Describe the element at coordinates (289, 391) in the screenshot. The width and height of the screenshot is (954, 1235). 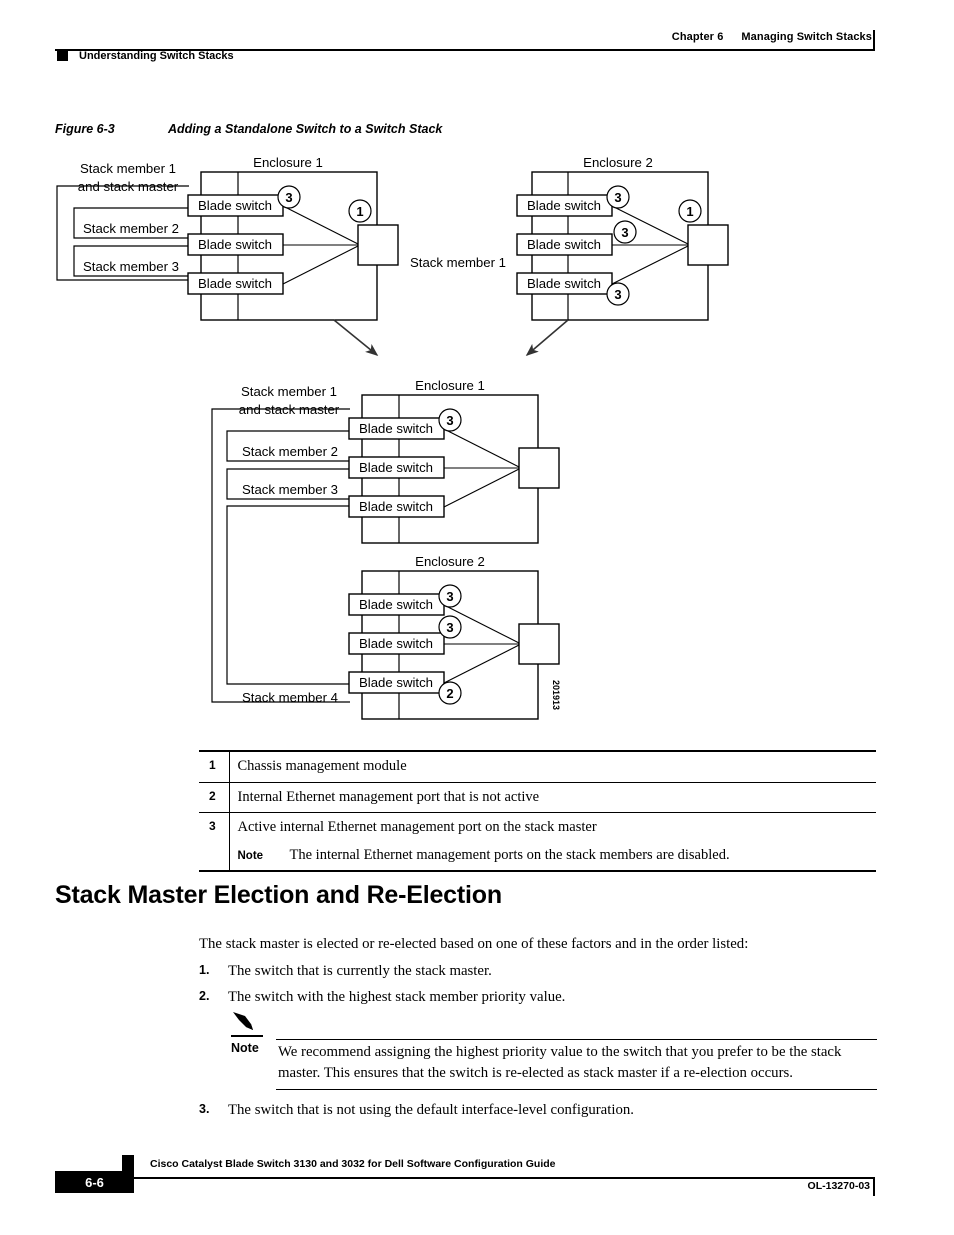
I see `stack-member1-label-bottom: Stack member 1` at that location.